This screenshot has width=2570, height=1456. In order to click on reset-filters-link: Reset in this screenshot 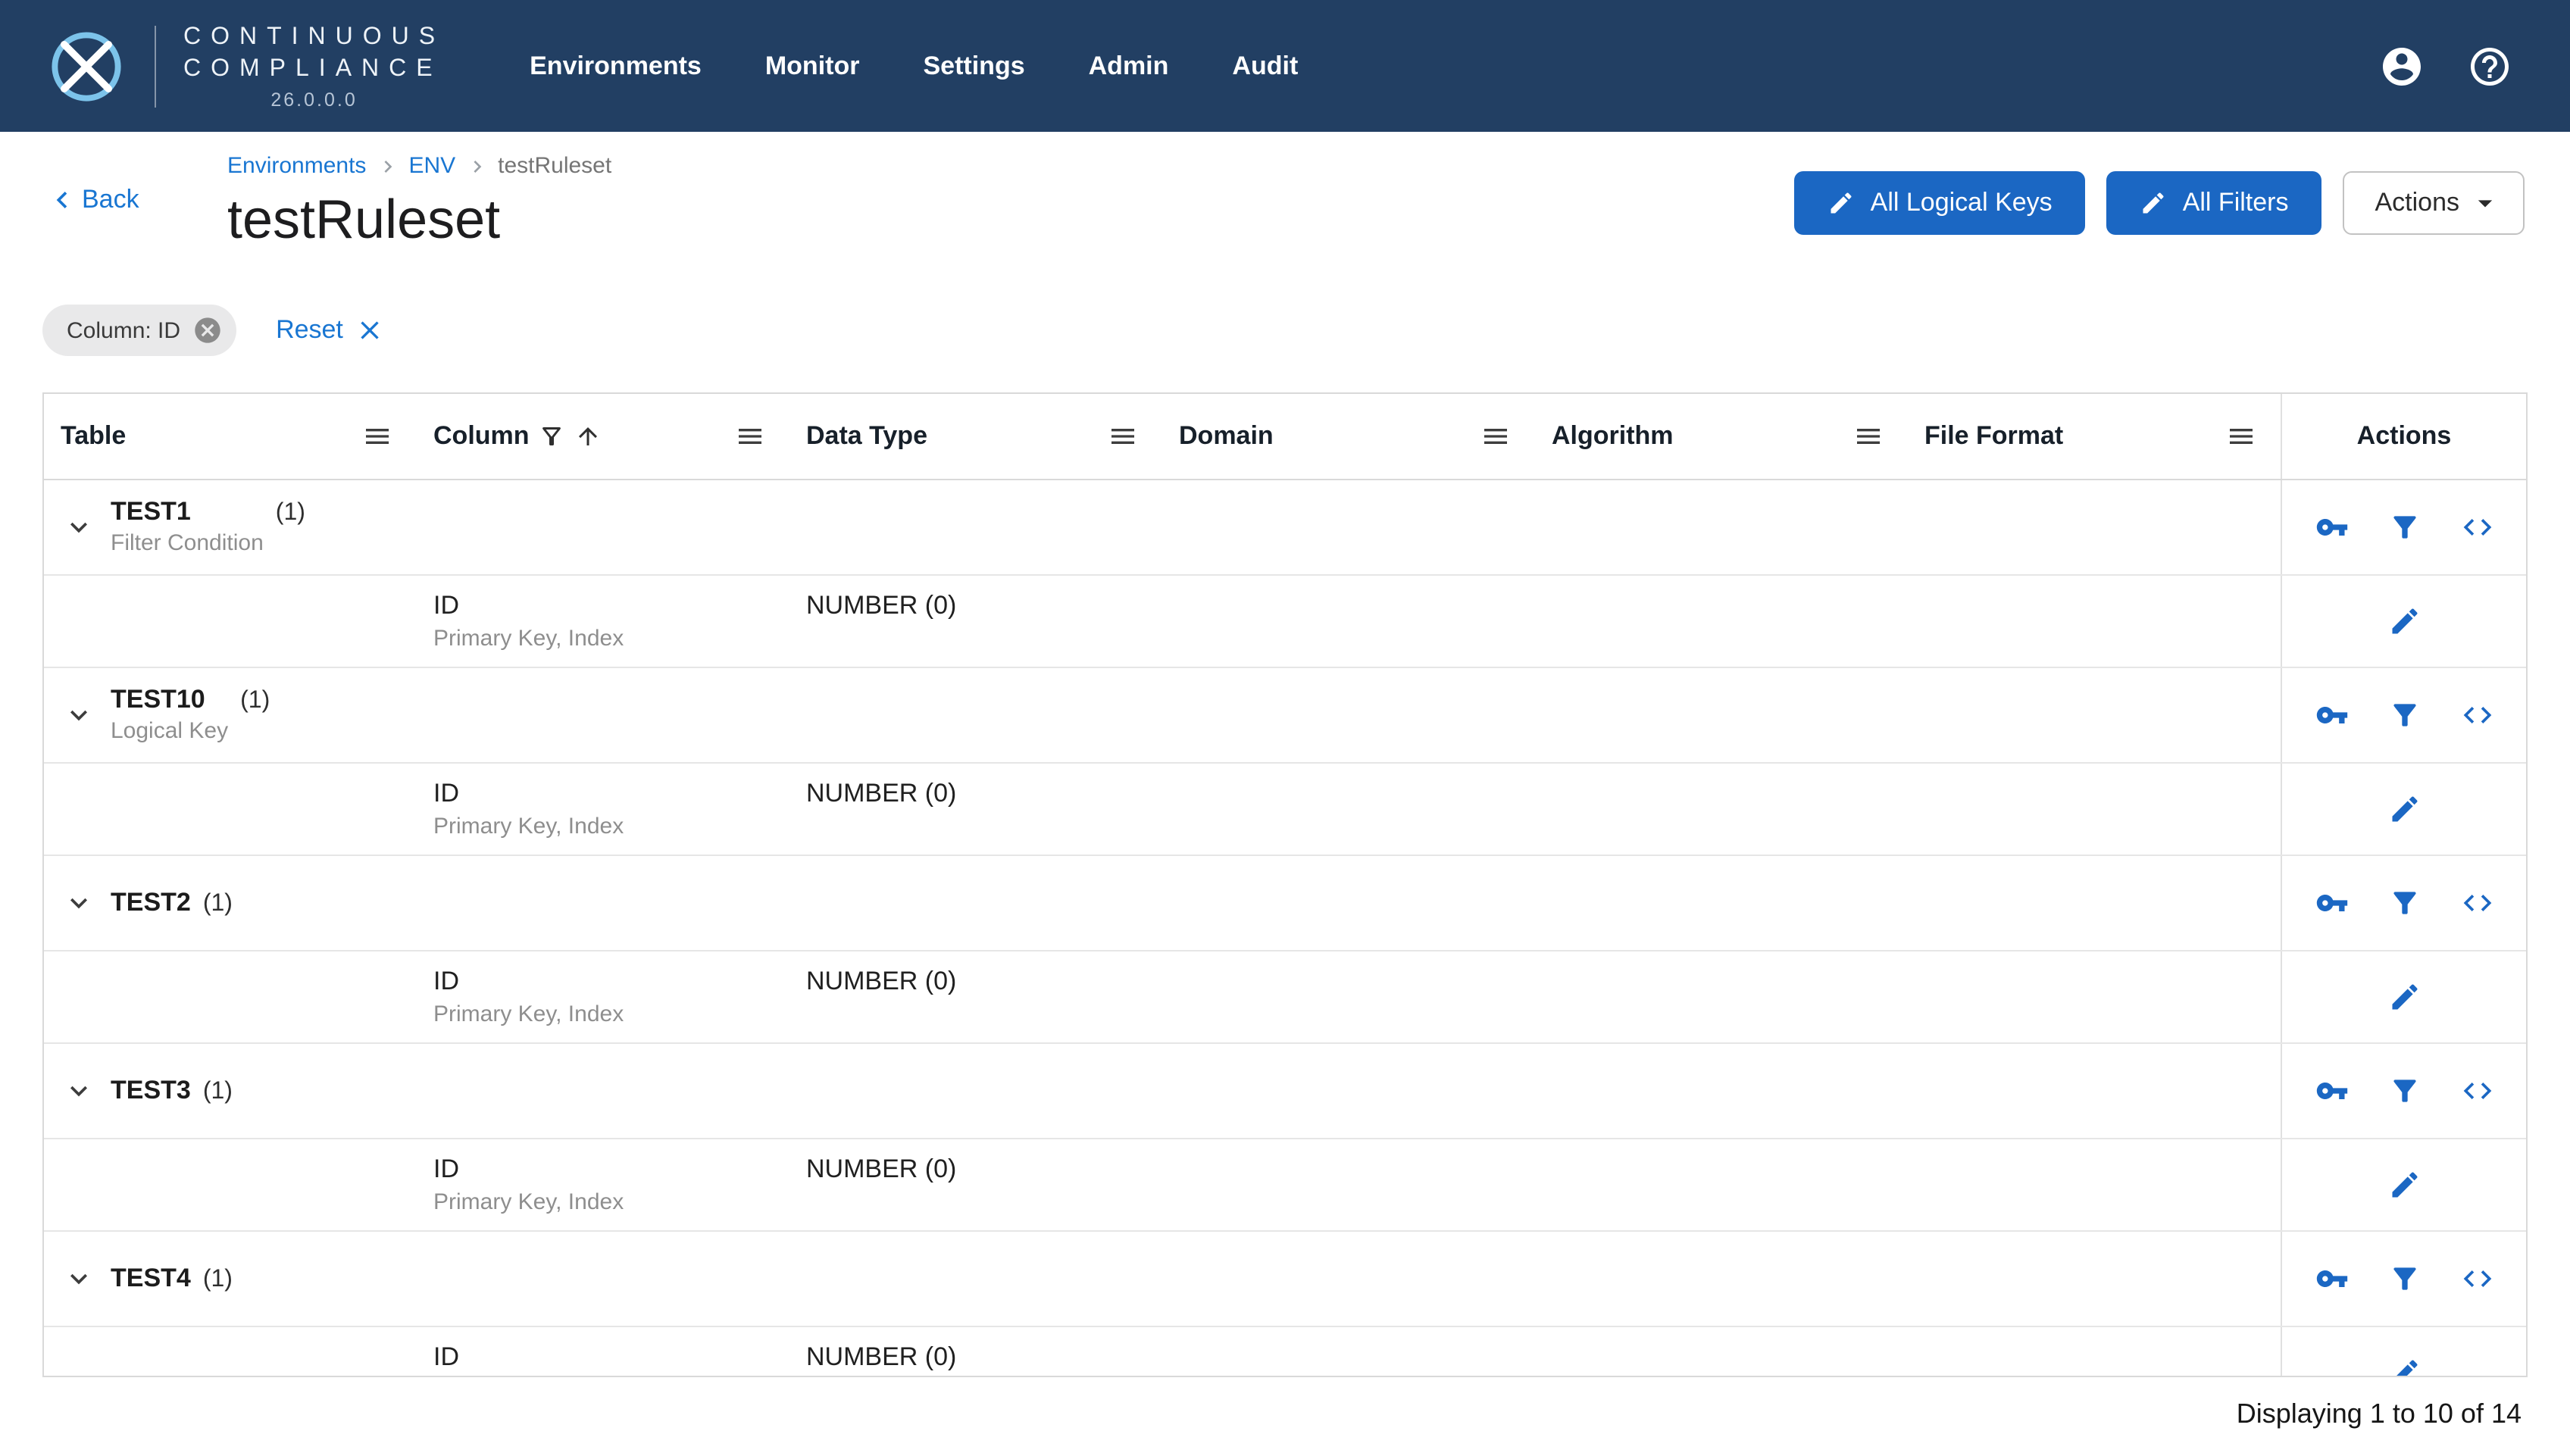, I will do `click(331, 330)`.